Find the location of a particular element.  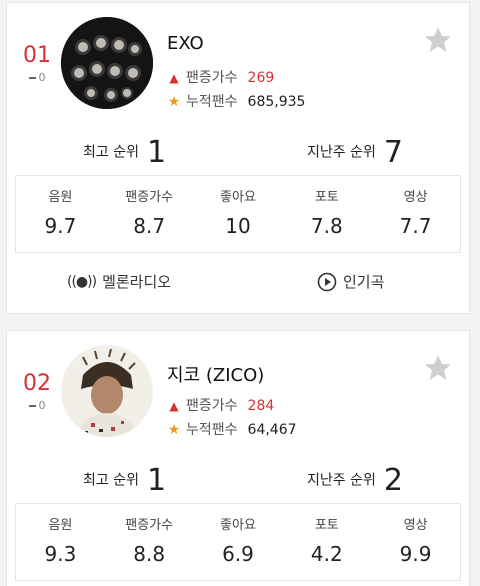

score-photo: 포토 7.8 is located at coordinates (326, 214).